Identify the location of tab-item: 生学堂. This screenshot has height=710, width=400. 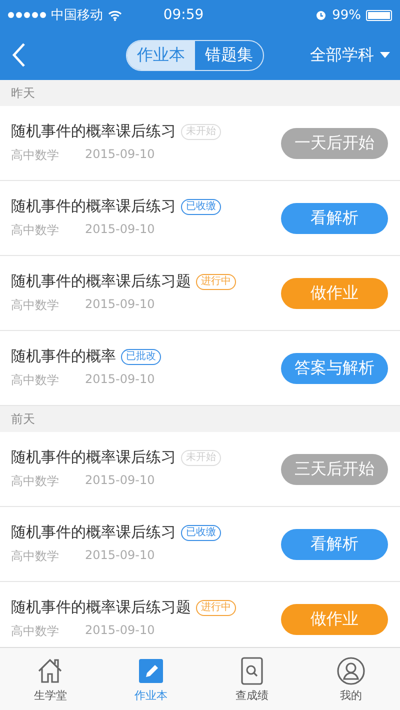
(50, 679).